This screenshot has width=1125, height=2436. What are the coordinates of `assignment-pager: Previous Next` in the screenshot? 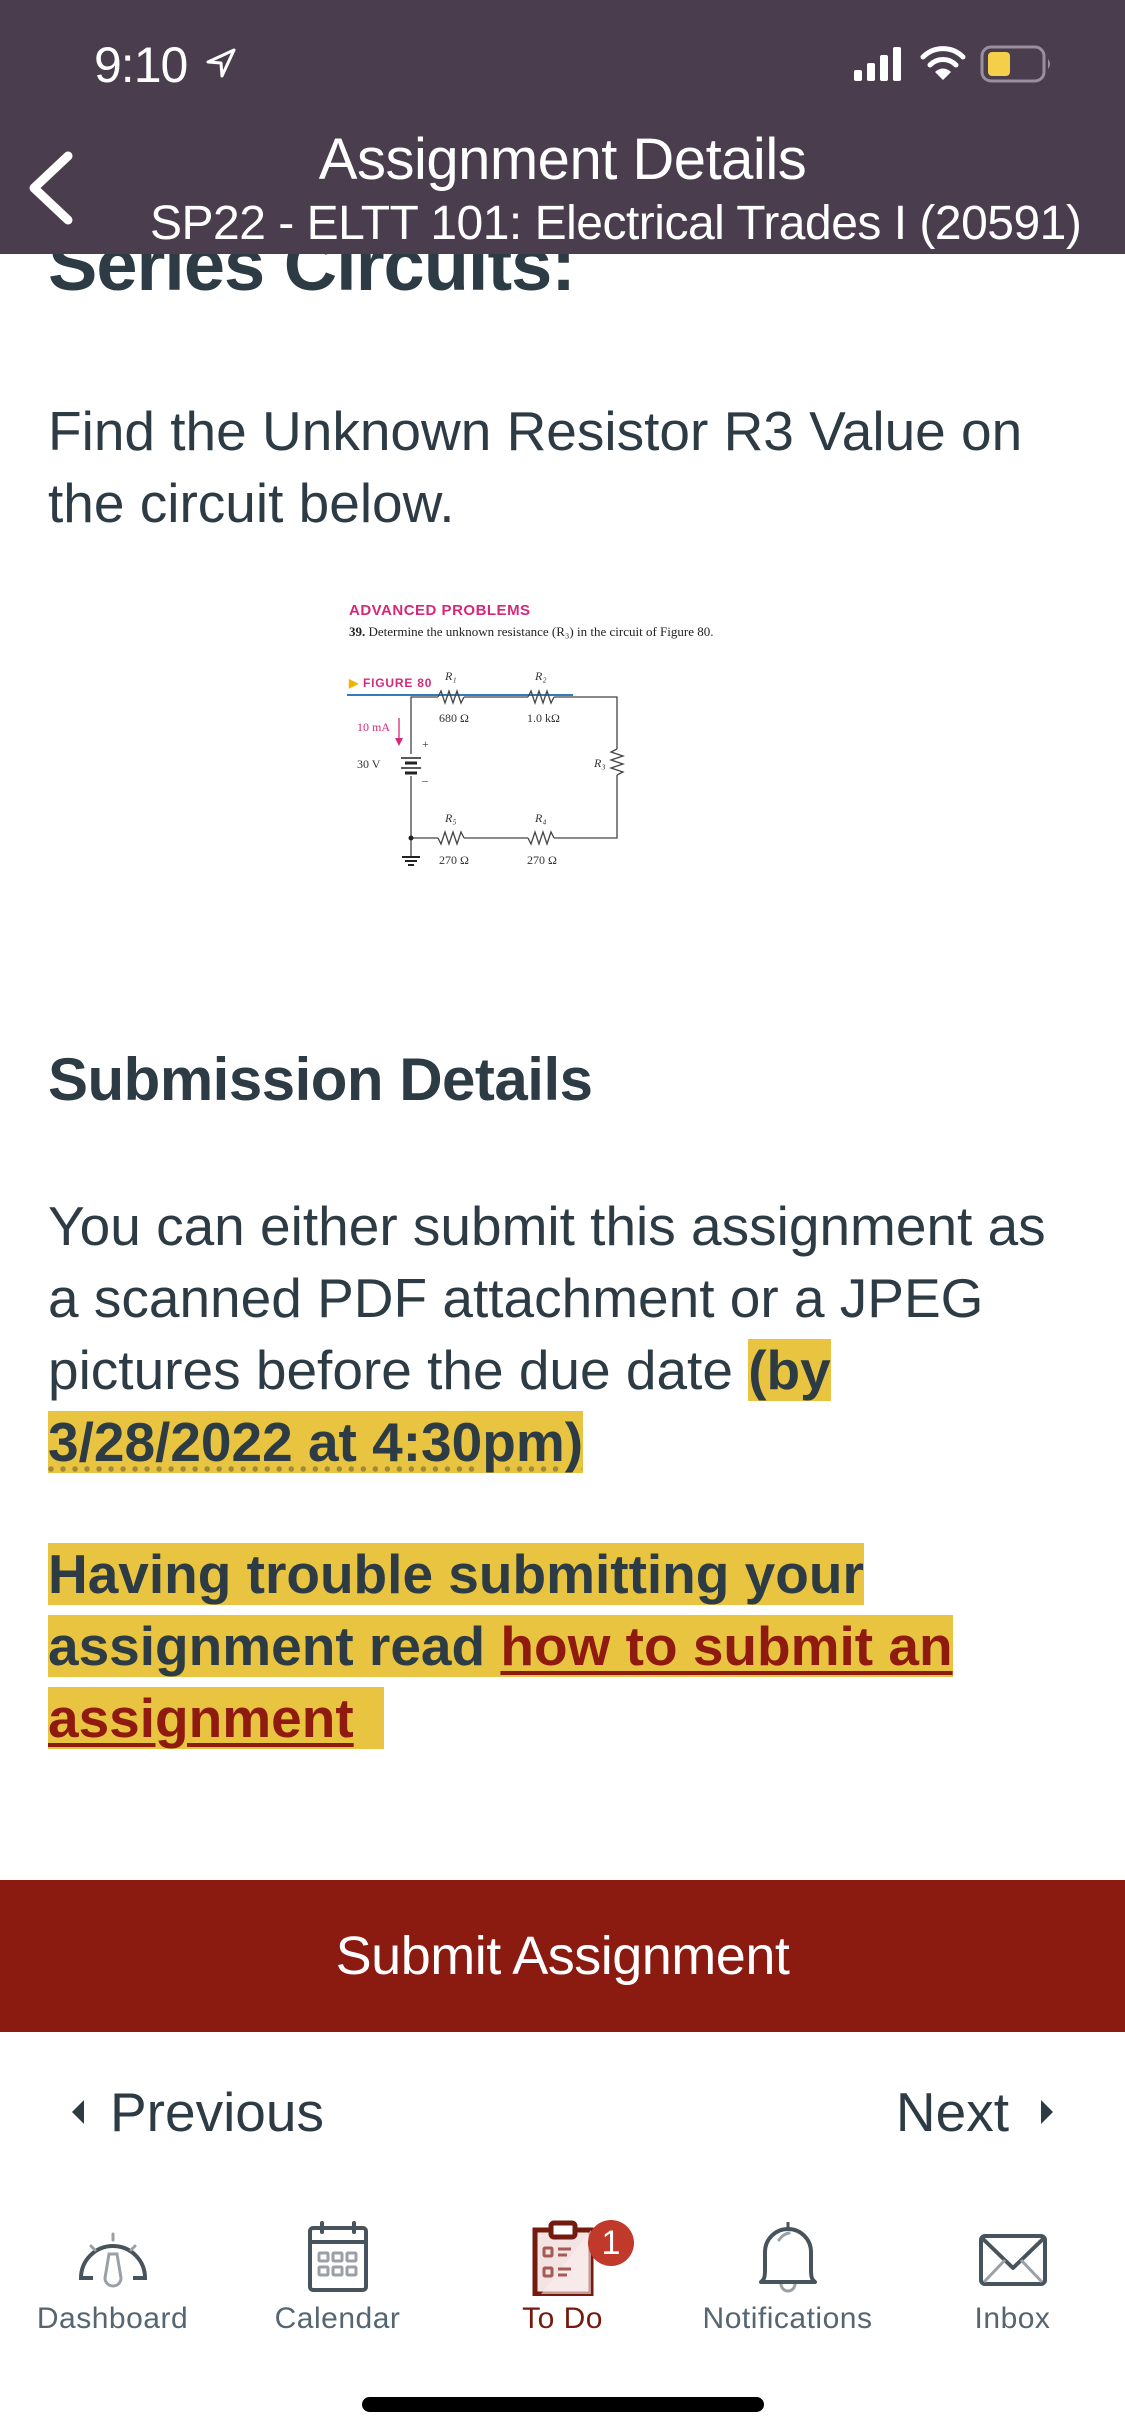 It's located at (562, 2120).